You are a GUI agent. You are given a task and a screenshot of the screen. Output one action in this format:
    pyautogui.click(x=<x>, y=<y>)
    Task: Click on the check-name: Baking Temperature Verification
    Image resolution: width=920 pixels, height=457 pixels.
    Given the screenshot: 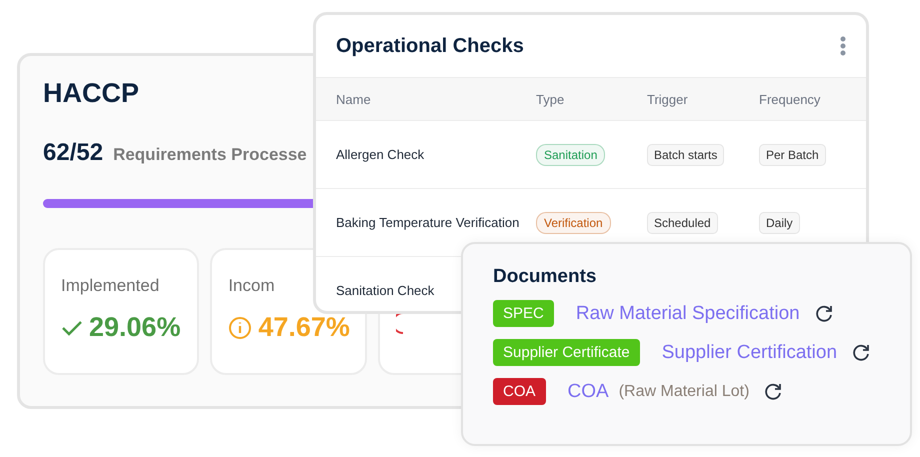 What is the action you would take?
    pyautogui.click(x=428, y=222)
    